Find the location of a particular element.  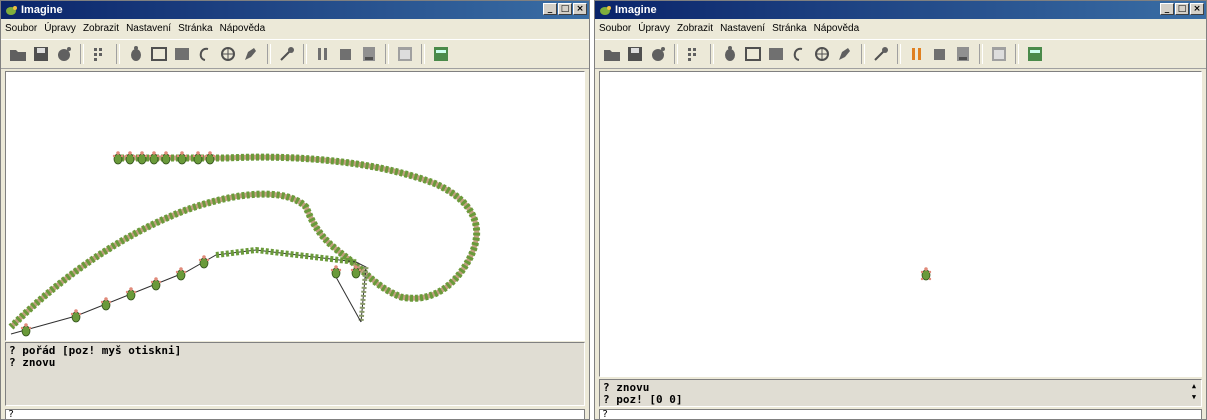

history-scrollbar: ▲ ▼ is located at coordinates (1194, 393).